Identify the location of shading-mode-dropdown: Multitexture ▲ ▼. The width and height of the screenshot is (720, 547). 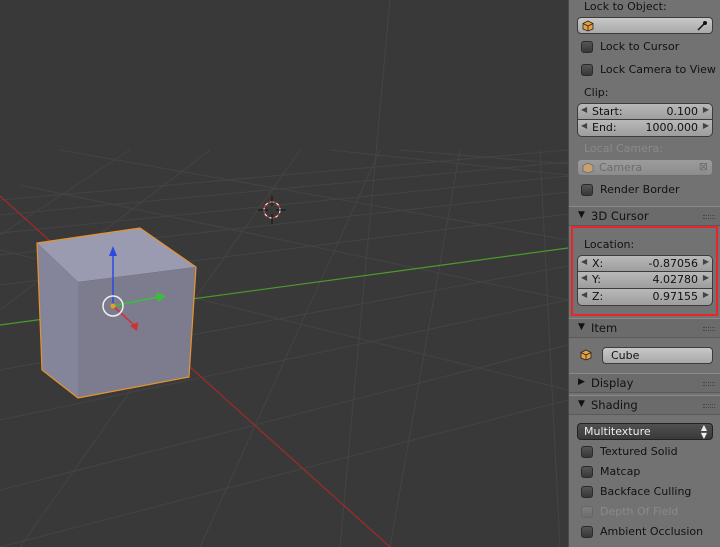
(645, 431).